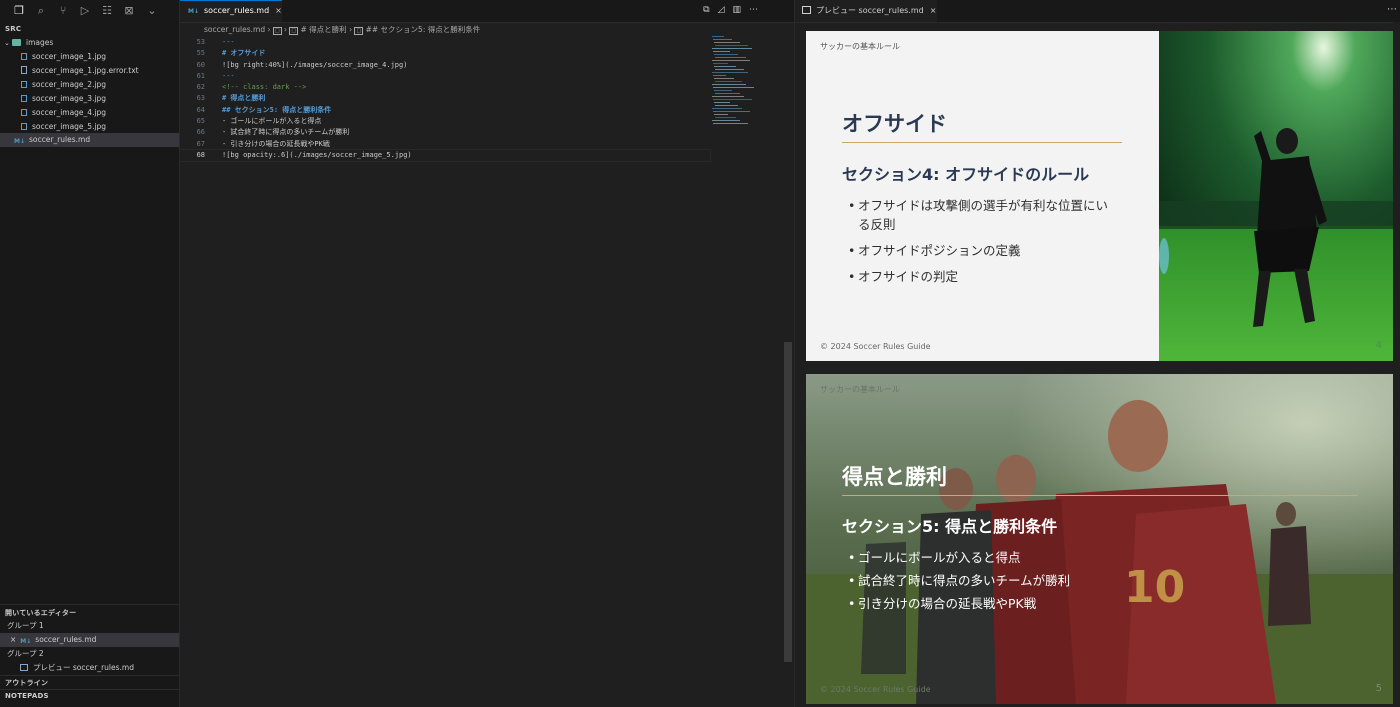  Describe the element at coordinates (445, 110) in the screenshot. I see `code-line: 64 ## セクション5: 得点と勝利条件` at that location.